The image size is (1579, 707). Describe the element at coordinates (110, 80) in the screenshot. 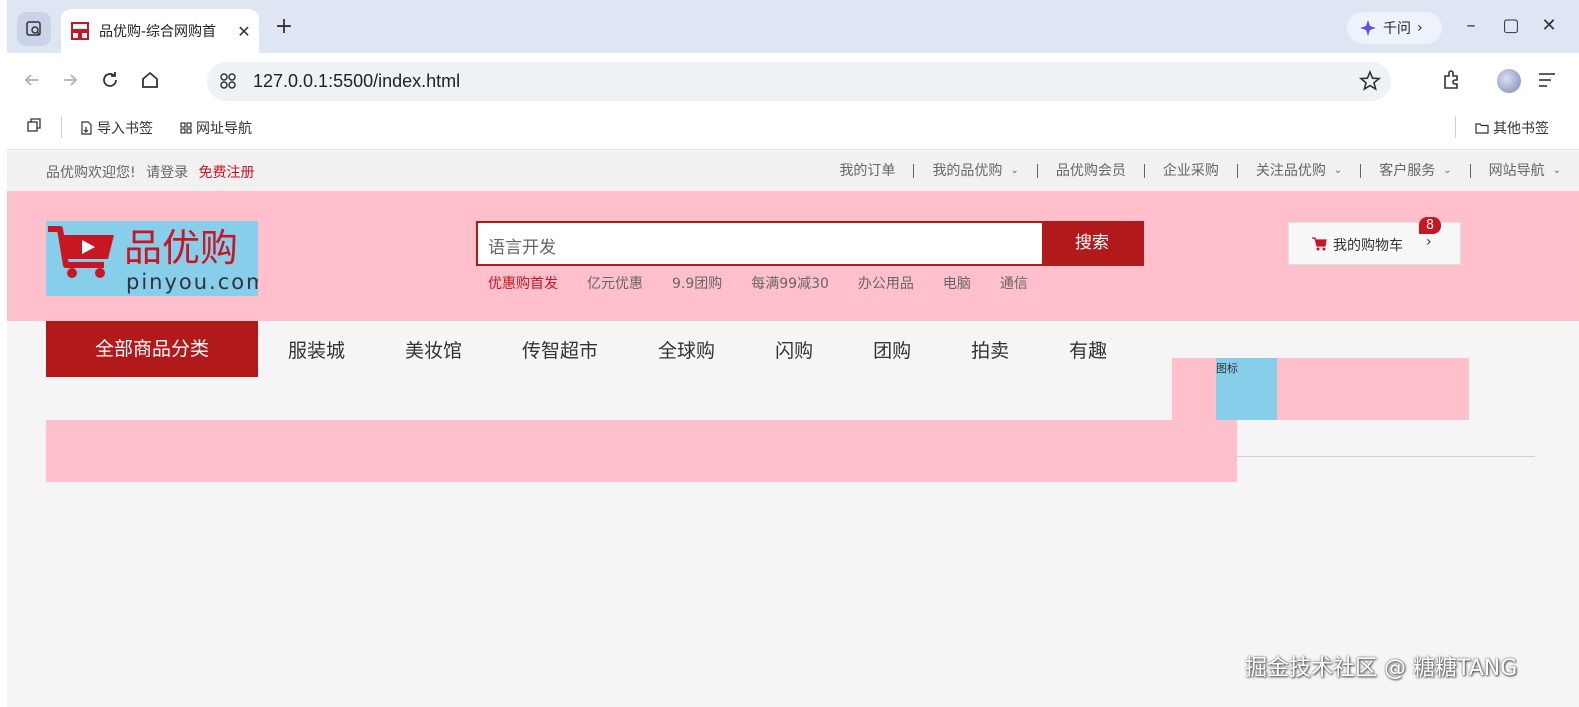

I see `reload-icon` at that location.